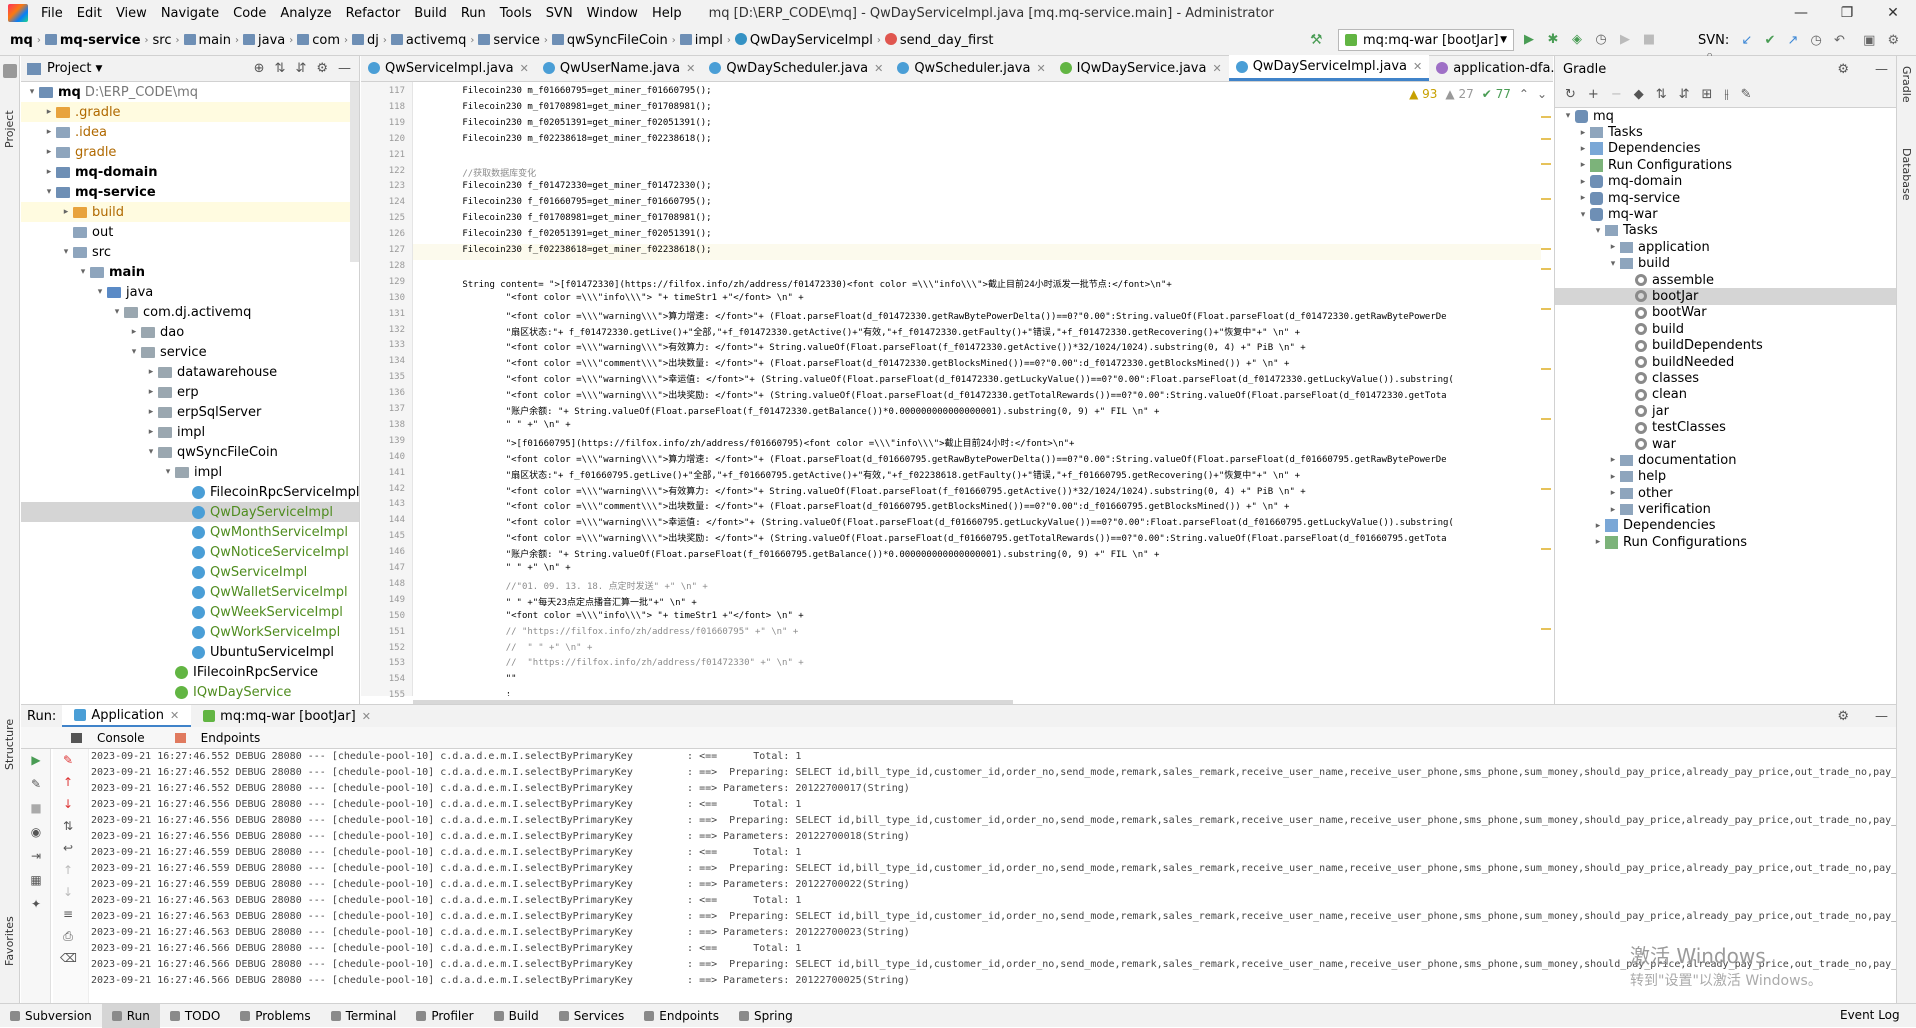 This screenshot has width=1916, height=1028. I want to click on tool-tab-todo: TODO, so click(195, 1016).